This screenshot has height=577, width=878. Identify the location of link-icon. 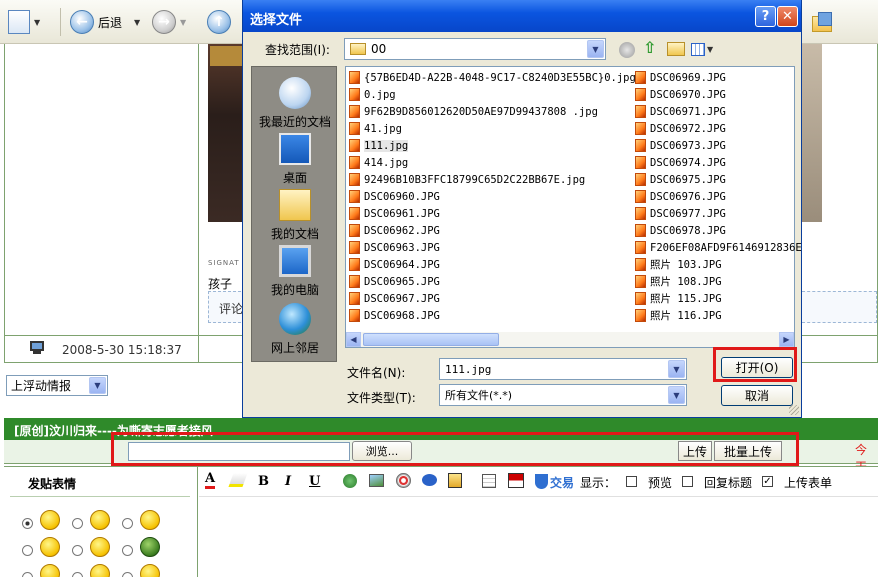
(350, 481).